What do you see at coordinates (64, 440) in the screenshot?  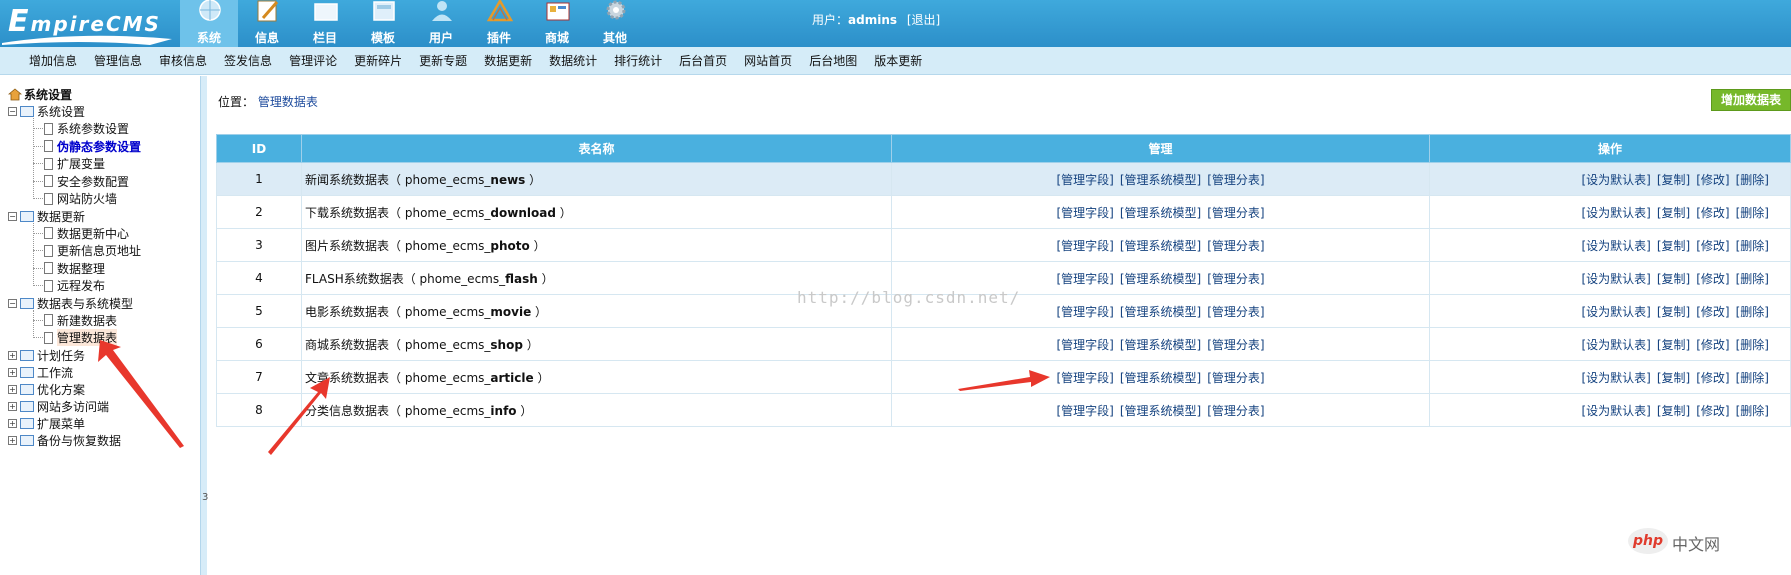 I see `tree-group-8: + 备份与恢复数据` at bounding box center [64, 440].